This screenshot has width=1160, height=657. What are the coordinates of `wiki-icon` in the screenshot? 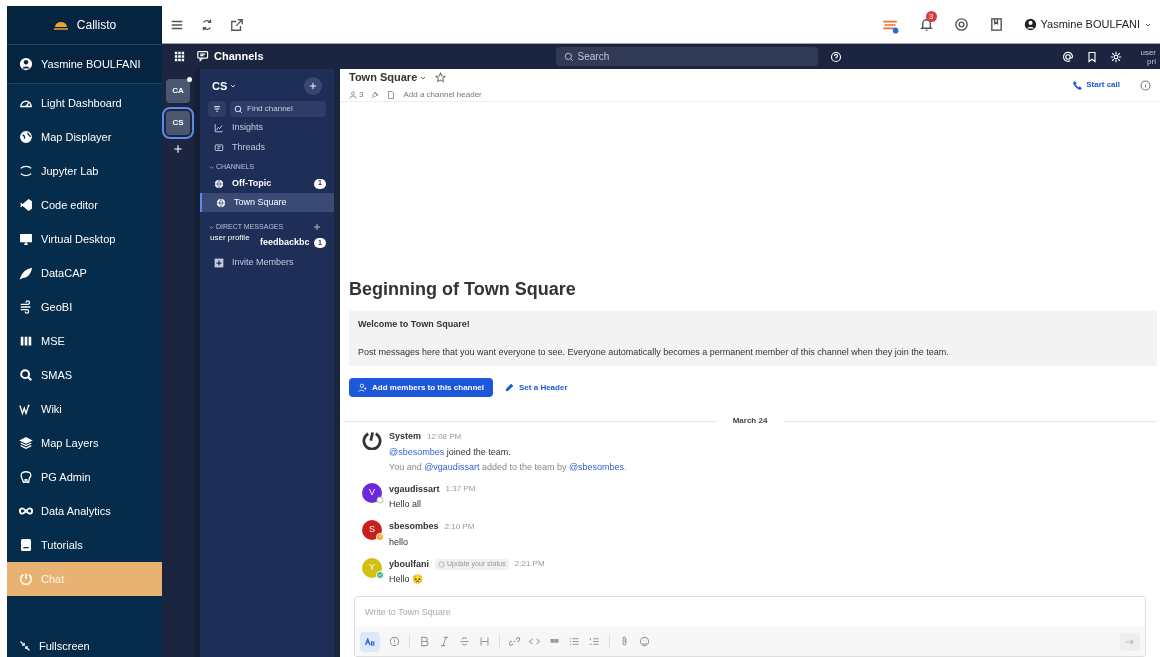 It's located at (26, 409).